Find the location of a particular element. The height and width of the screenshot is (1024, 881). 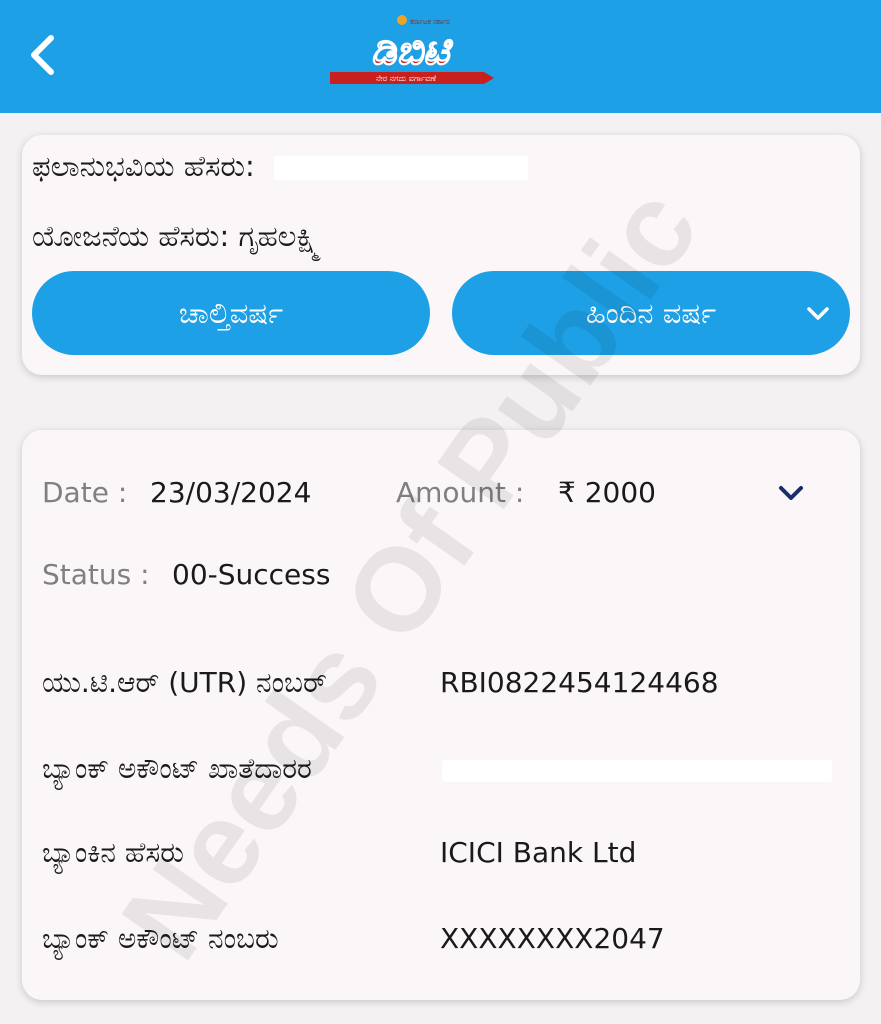

account-holder-label: ಬ್ಯಾಂಕ್ ಅಕೌಂಟ್ ಖಾತೆದಾರರ is located at coordinates (177, 768).